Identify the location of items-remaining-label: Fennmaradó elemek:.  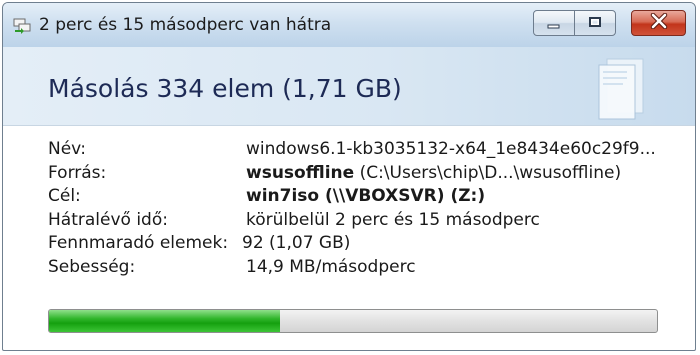
(138, 243).